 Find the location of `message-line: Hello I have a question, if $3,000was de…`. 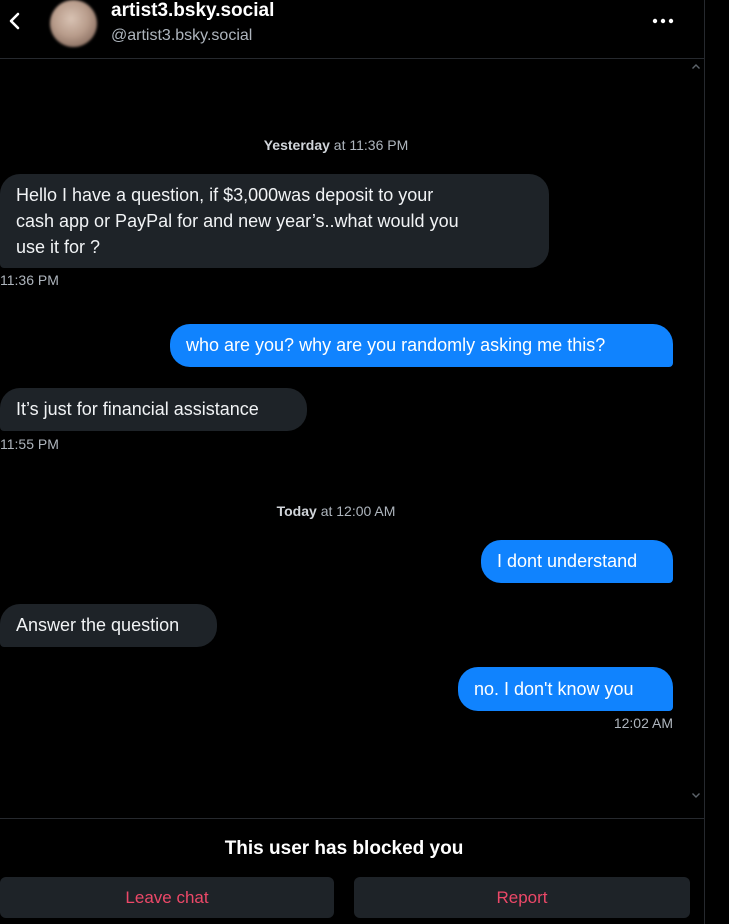

message-line: Hello I have a question, if $3,000was de… is located at coordinates (225, 195).